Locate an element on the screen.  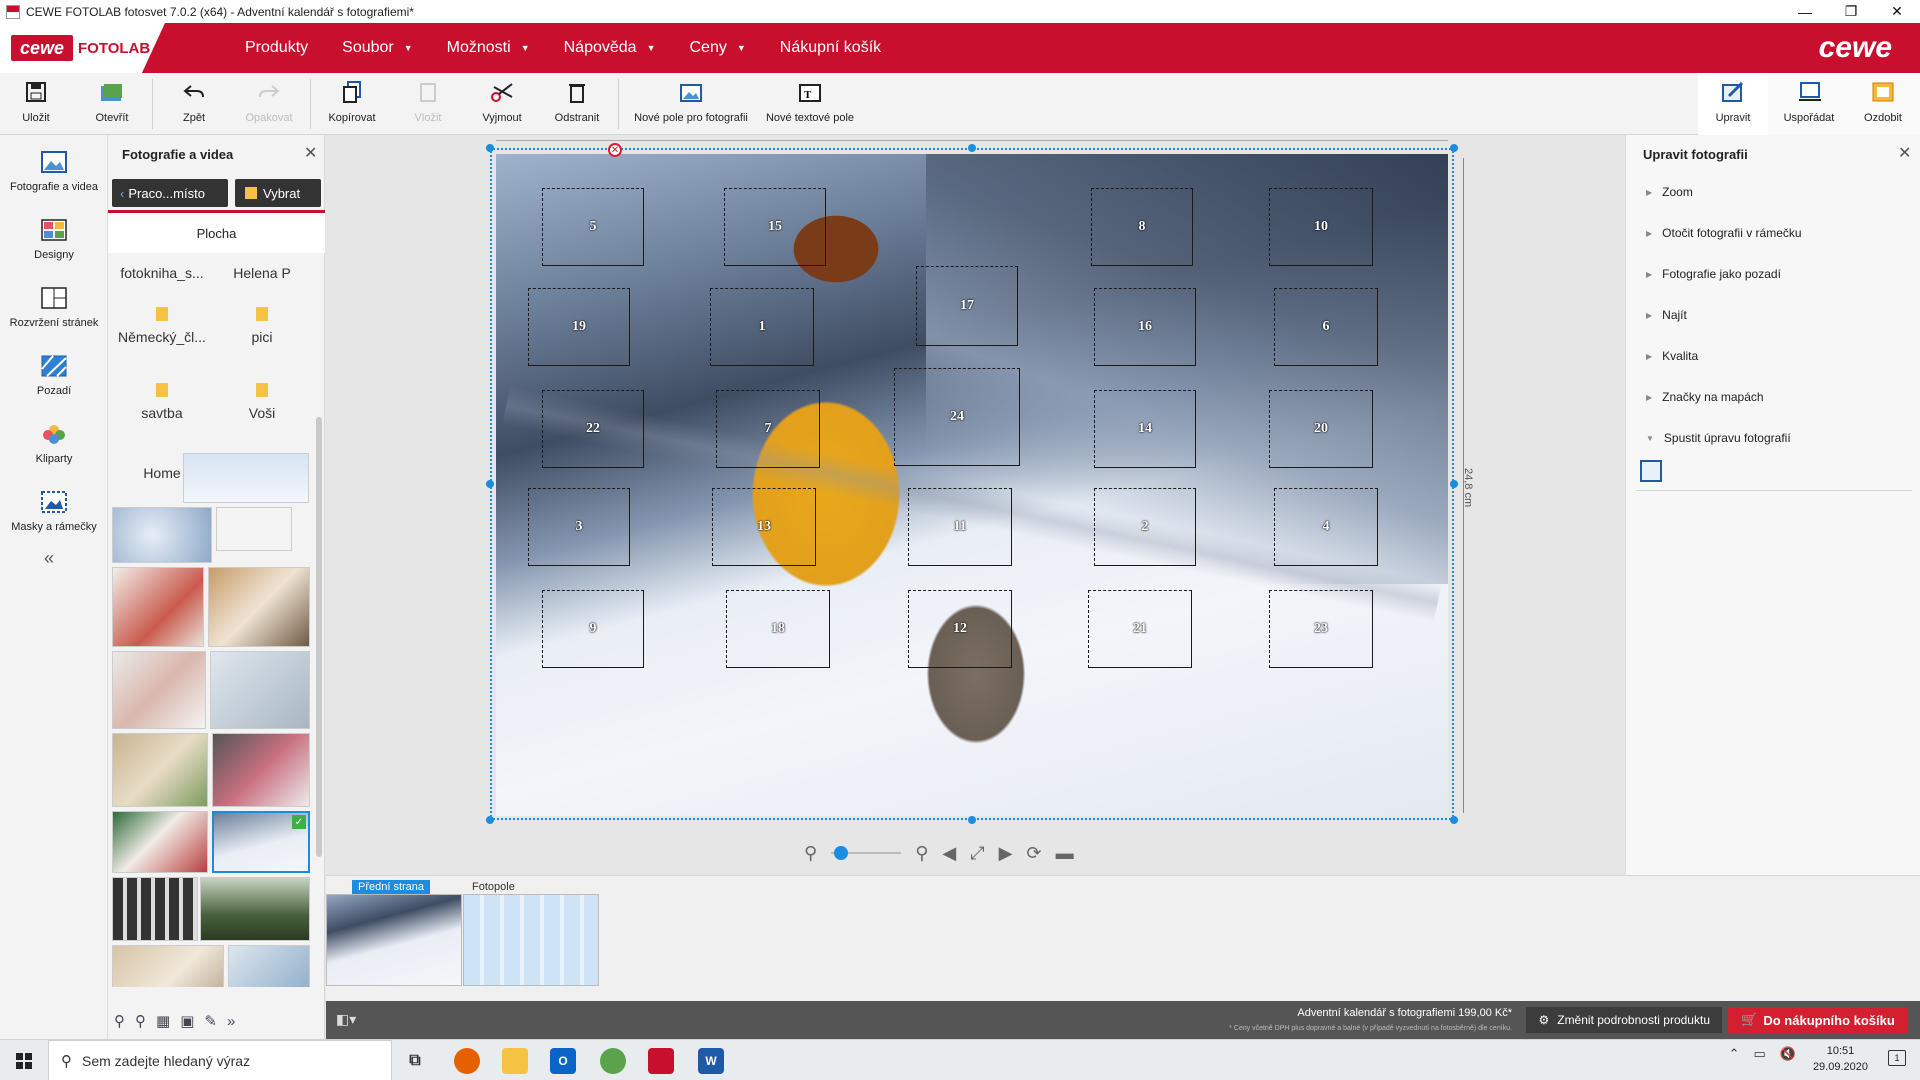
option-find: ▶ Najít is located at coordinates (1666, 315).